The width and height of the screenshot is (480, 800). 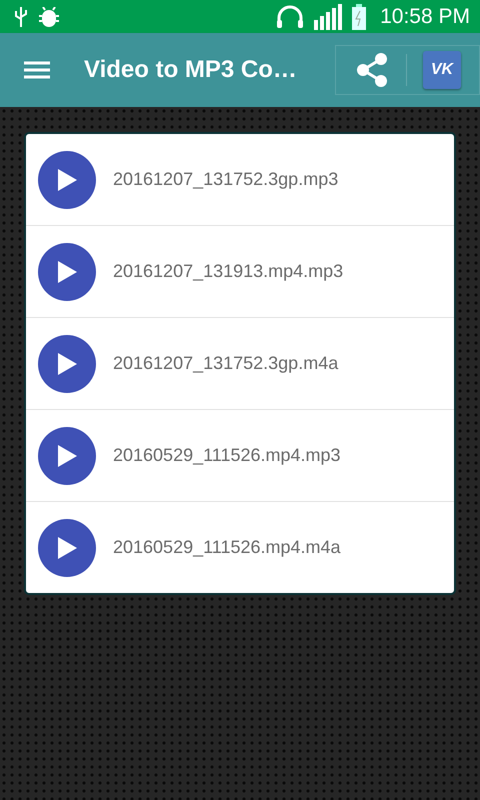 What do you see at coordinates (227, 547) in the screenshot?
I see `file-name: 20160529_111526.mp4.m4a` at bounding box center [227, 547].